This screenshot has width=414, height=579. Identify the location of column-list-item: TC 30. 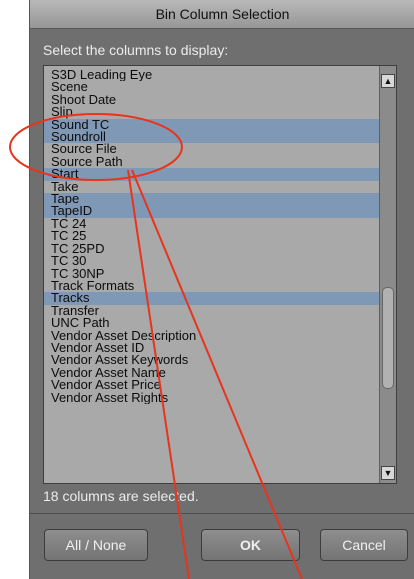
(212, 261).